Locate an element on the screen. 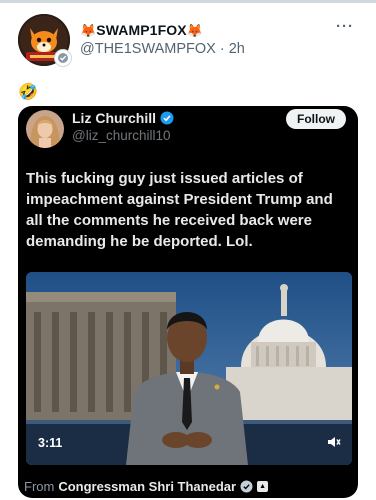 The width and height of the screenshot is (376, 500). quoted-author-name-row: Liz Churchill is located at coordinates (123, 118).